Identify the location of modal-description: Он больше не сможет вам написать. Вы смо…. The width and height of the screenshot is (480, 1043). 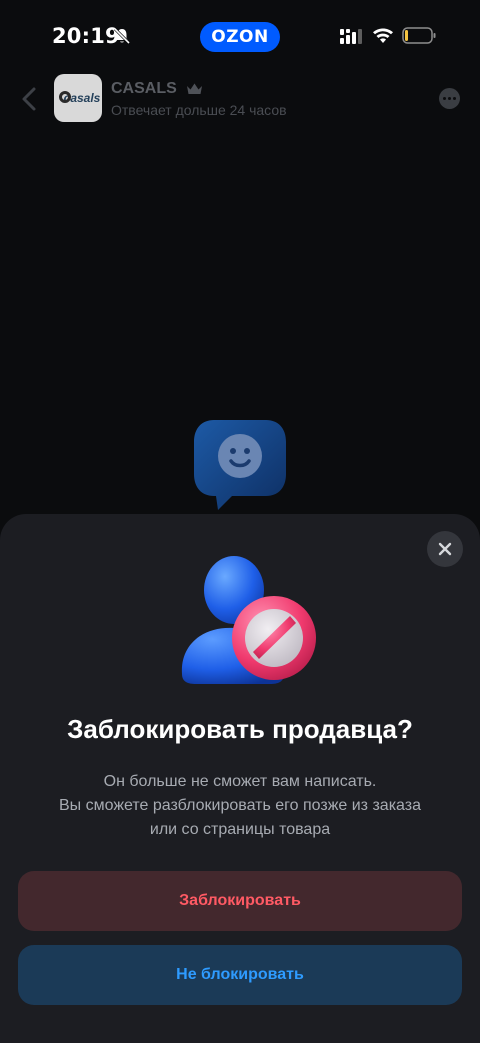
(240, 806).